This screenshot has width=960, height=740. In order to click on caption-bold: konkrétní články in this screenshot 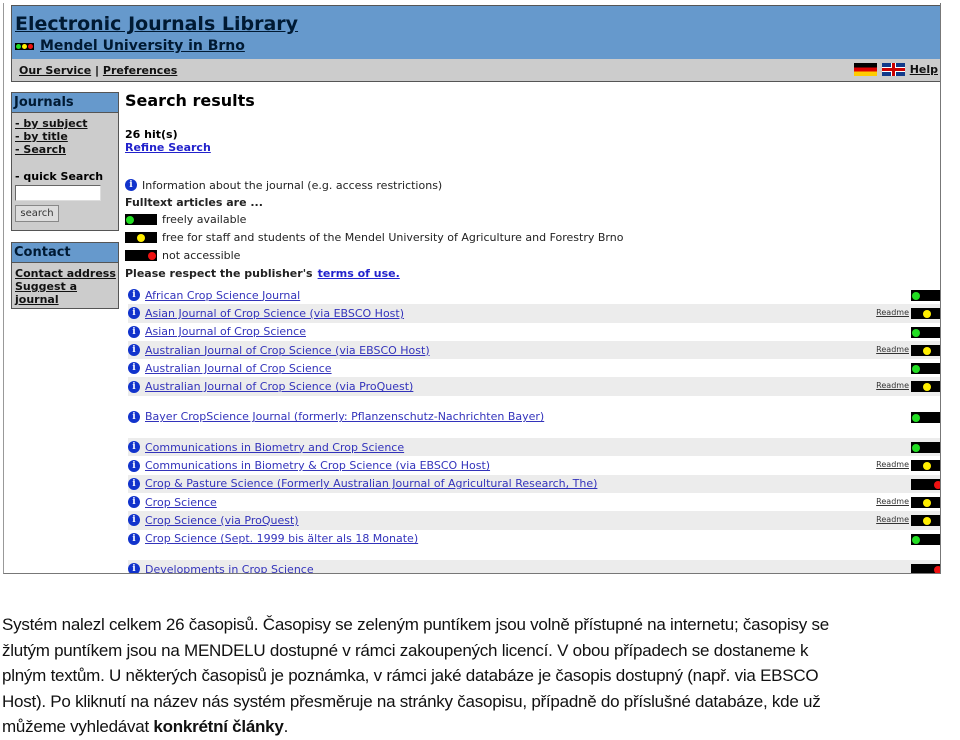, I will do `click(218, 727)`.